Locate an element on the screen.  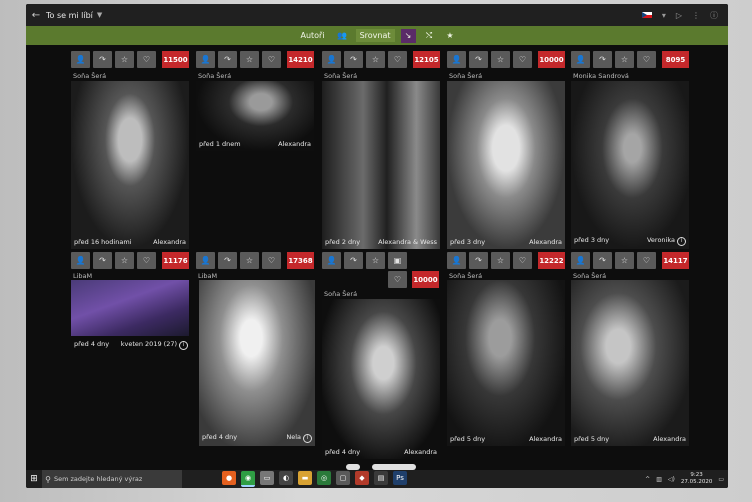
app-icon: ◎ is located at coordinates (324, 478).